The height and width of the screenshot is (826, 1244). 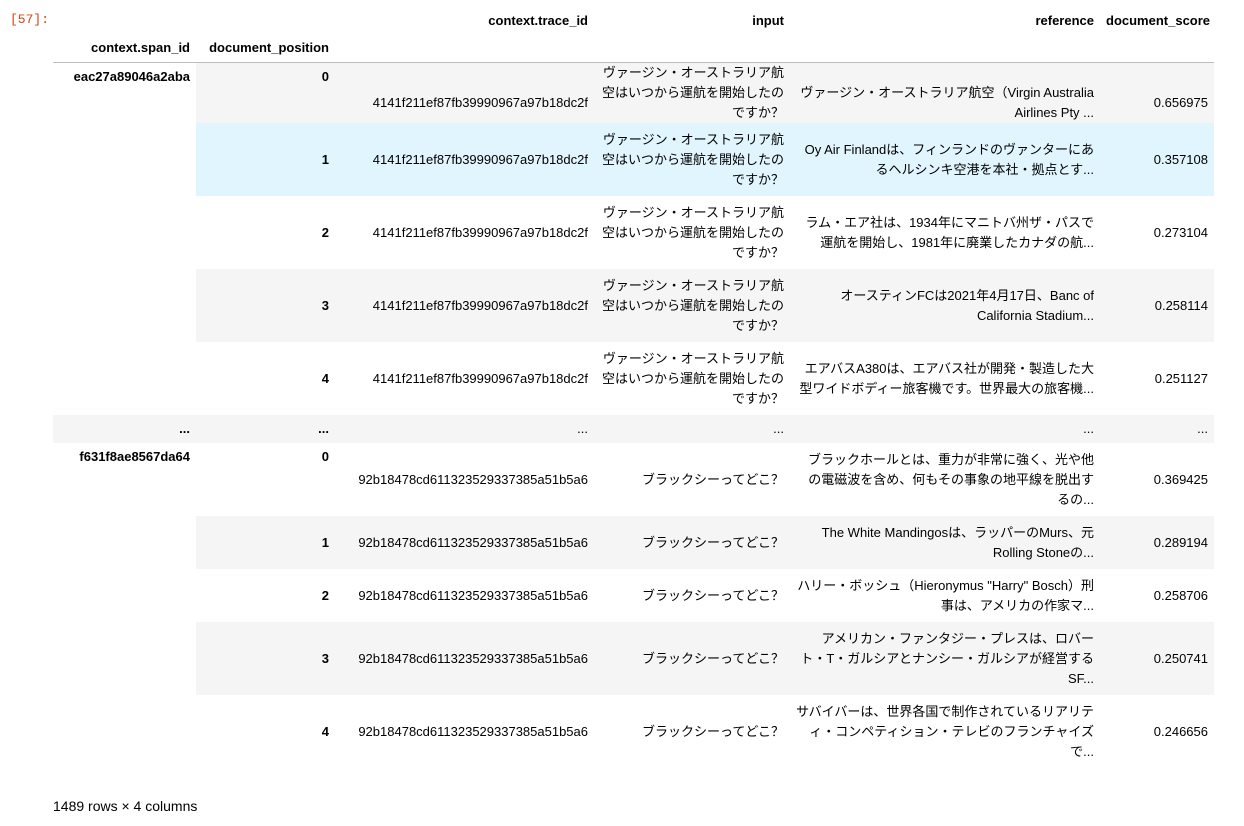 What do you see at coordinates (125, 806) in the screenshot?
I see `row-count-summary: 1489 rows × 4 columns` at bounding box center [125, 806].